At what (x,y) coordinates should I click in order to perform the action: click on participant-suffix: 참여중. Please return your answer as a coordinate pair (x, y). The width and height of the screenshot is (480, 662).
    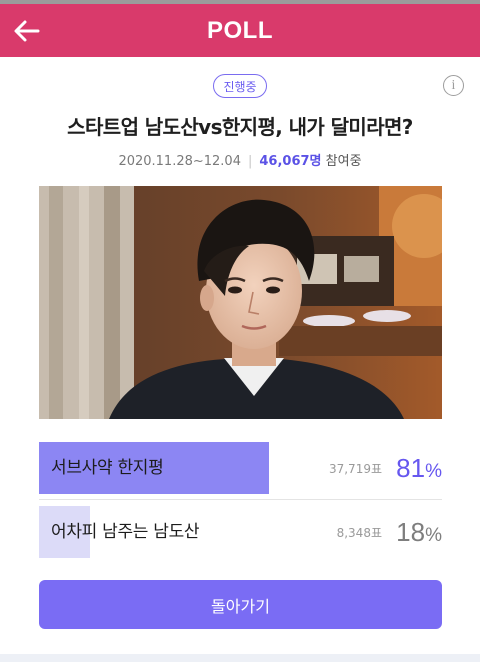
    Looking at the image, I should click on (343, 161).